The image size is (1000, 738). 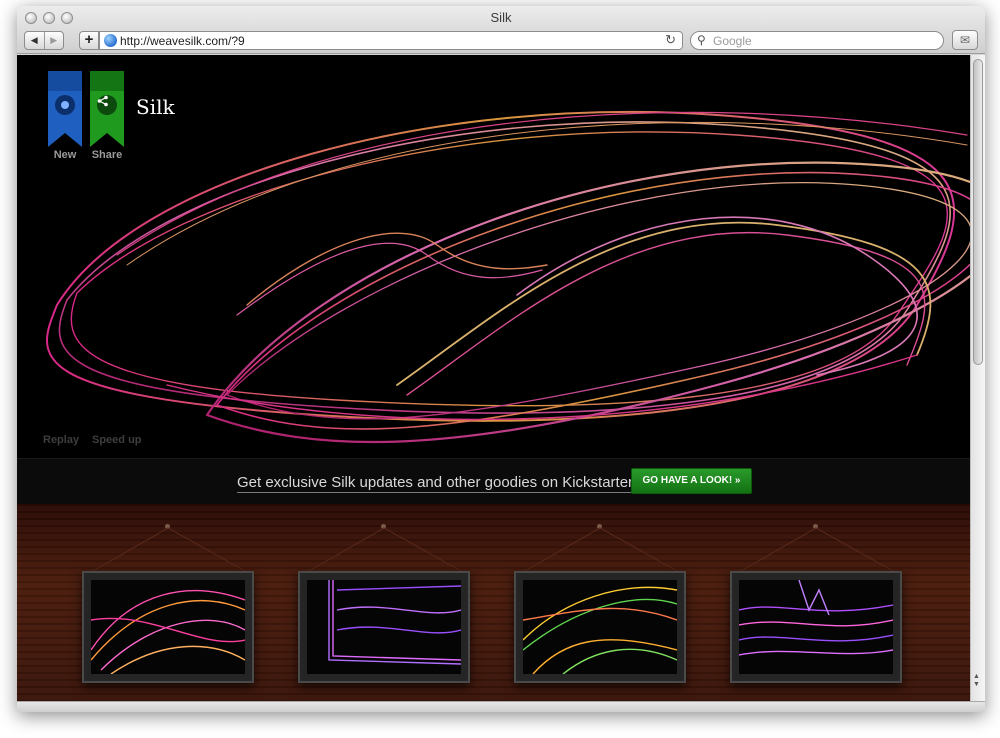 What do you see at coordinates (391, 40) in the screenshot?
I see `address-bar: http://weavesilk.com/?9 ↻` at bounding box center [391, 40].